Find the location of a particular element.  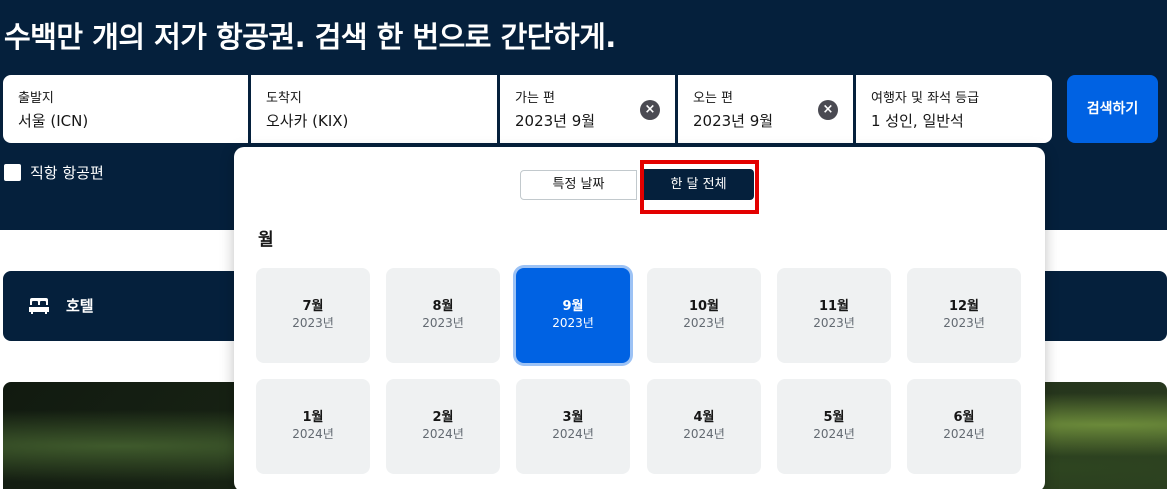

month-tile: 7월 2023년 is located at coordinates (313, 315).